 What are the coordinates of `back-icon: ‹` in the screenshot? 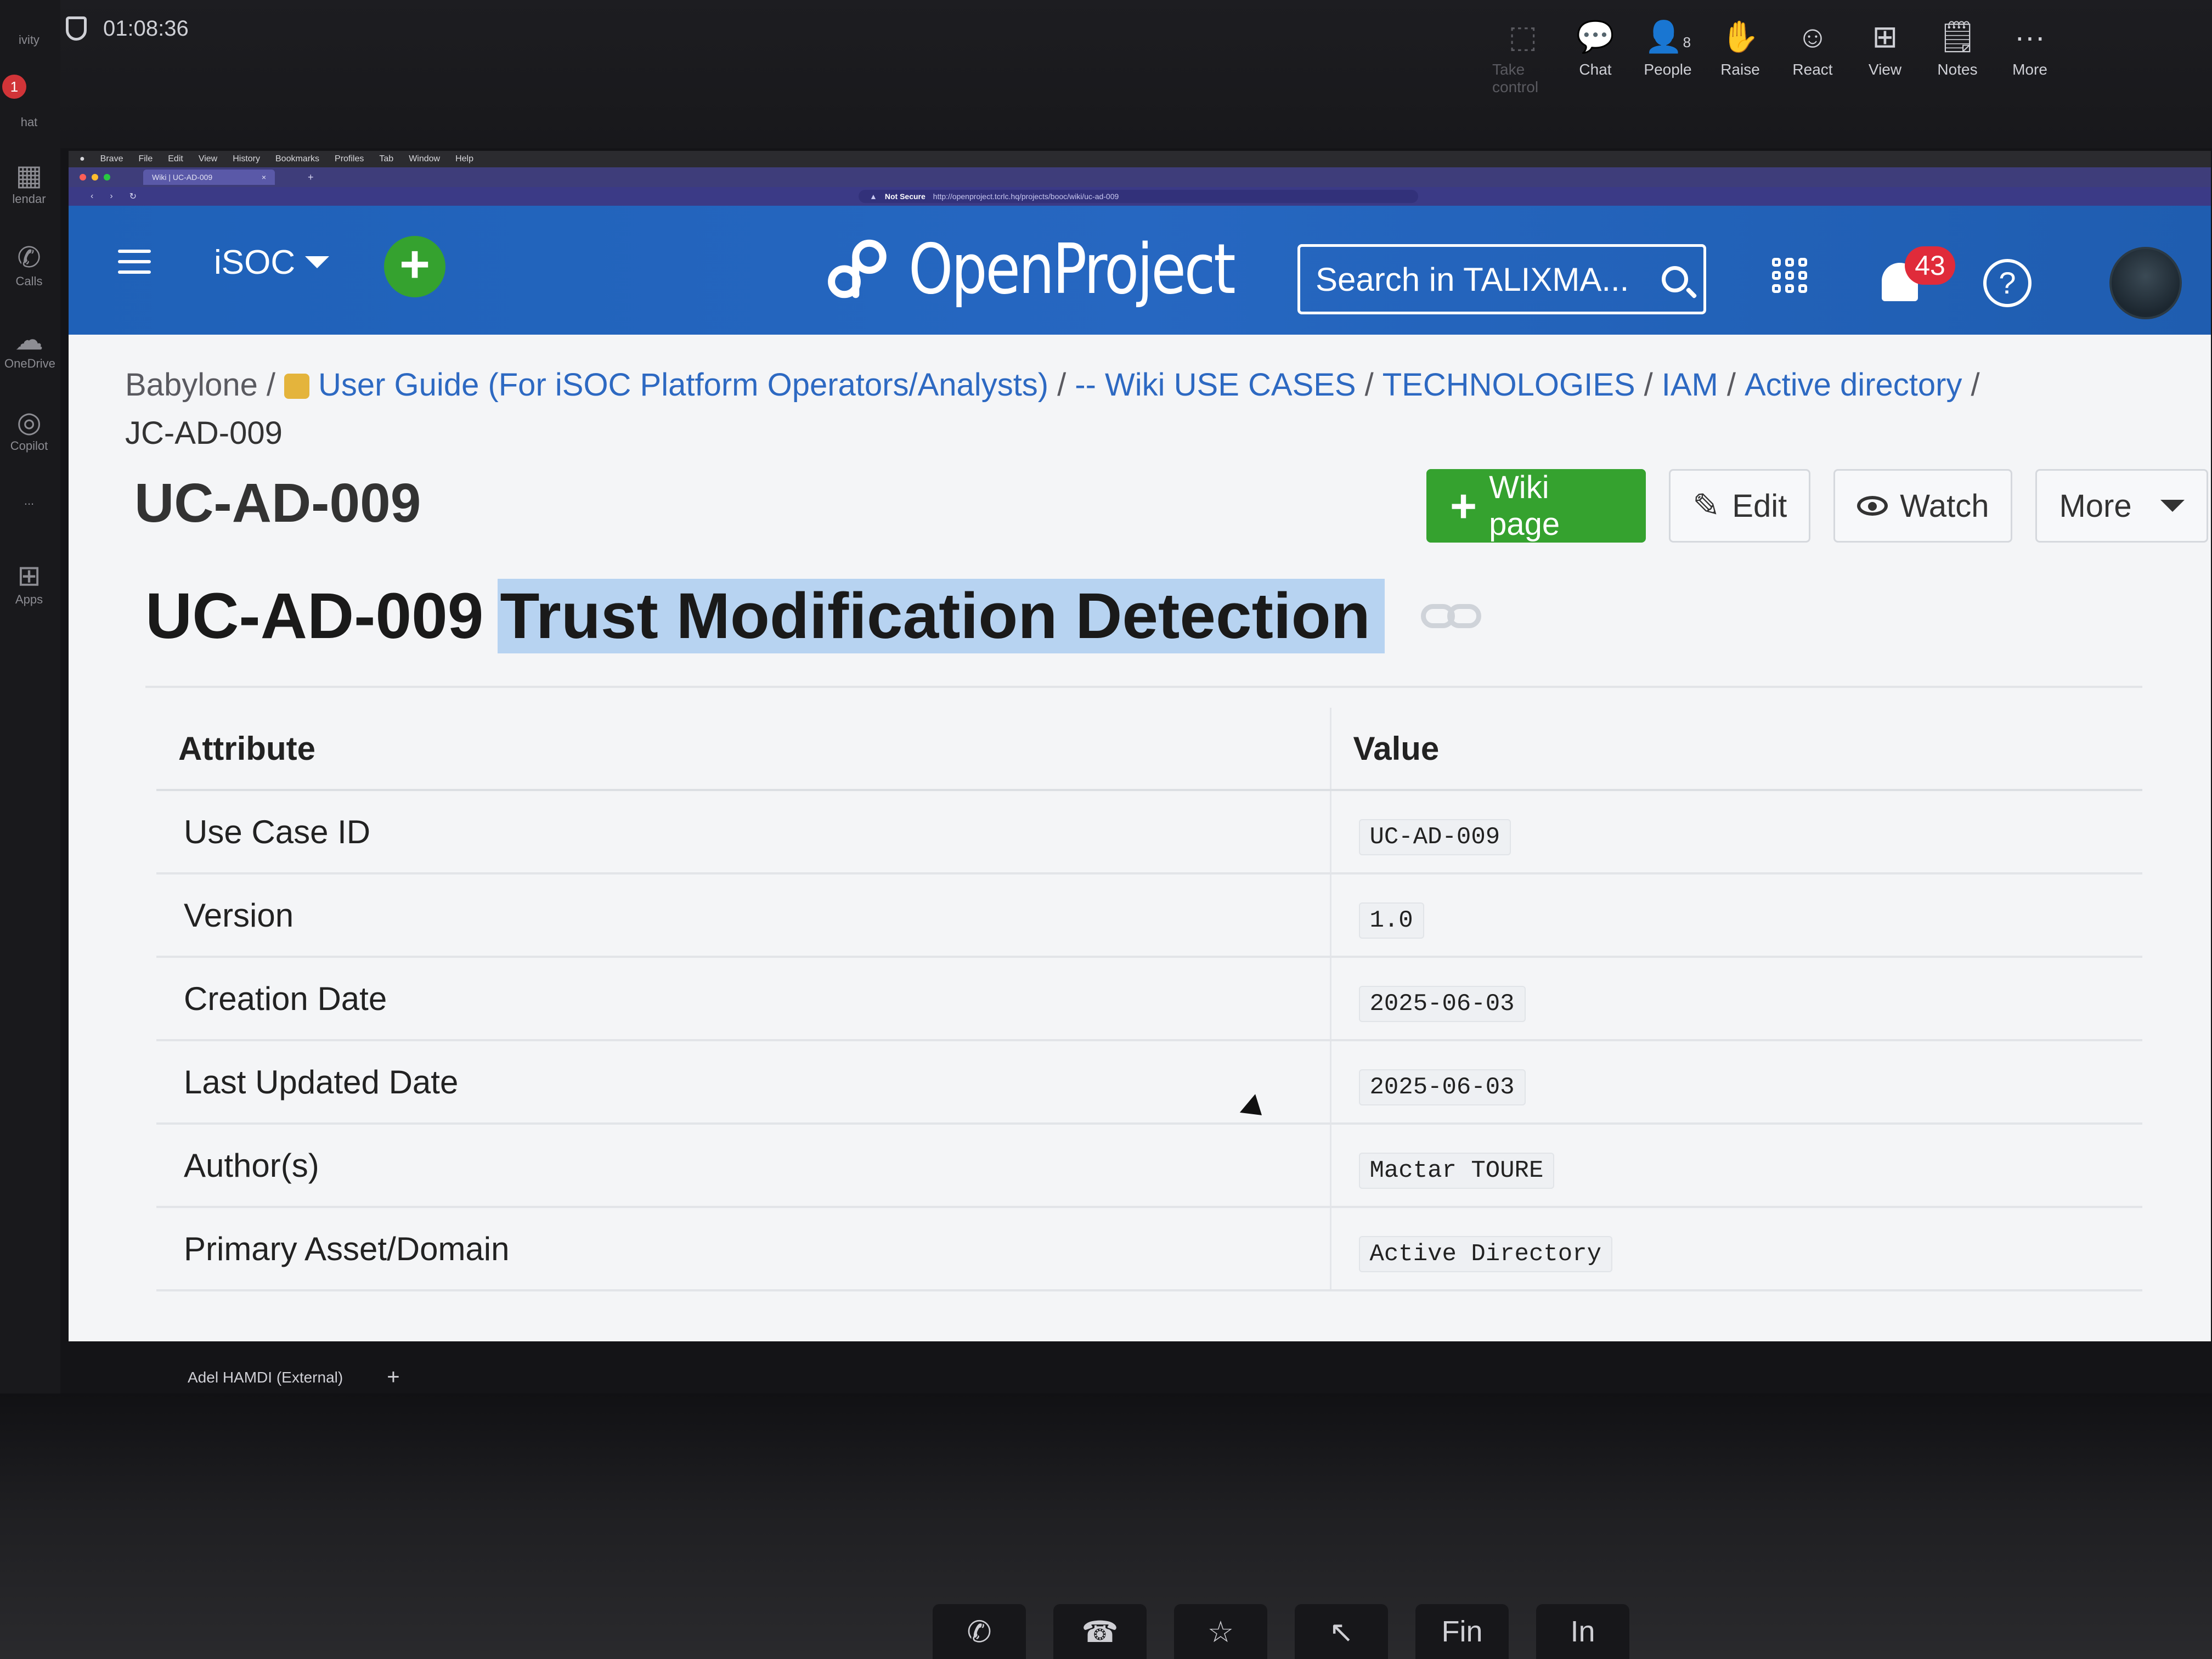 It's located at (92, 196).